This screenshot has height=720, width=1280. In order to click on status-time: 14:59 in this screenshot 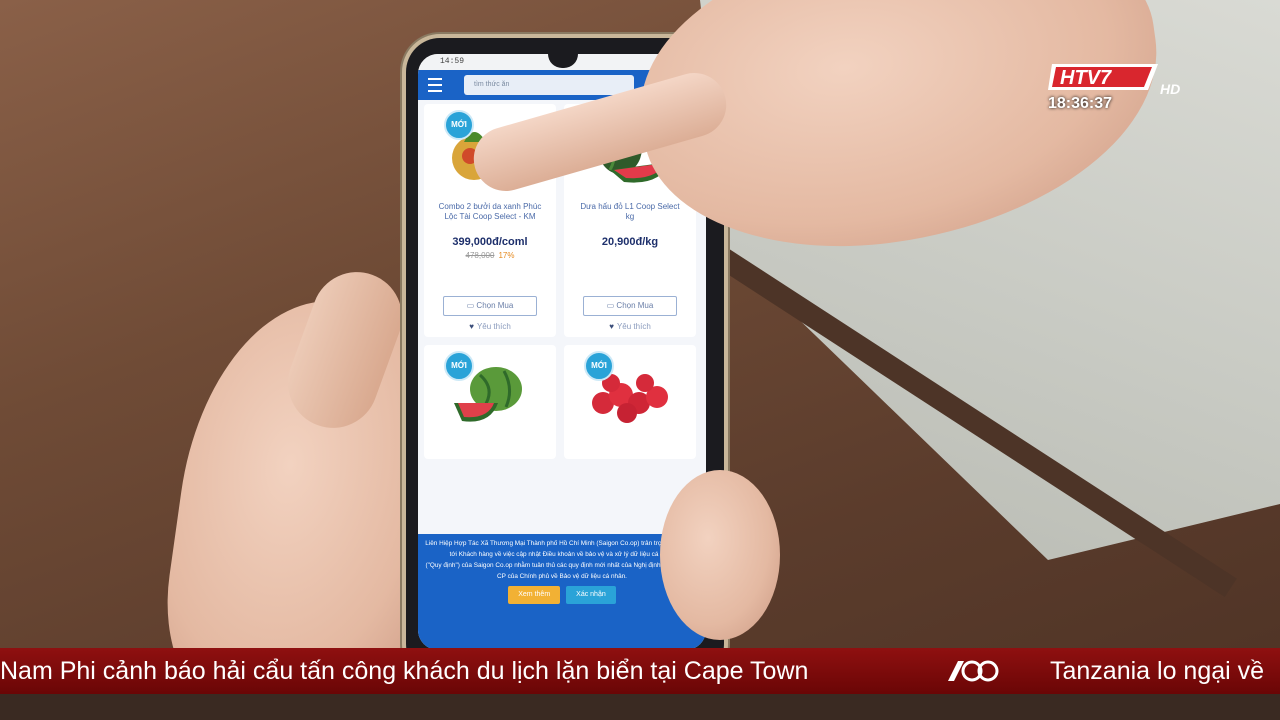, I will do `click(452, 61)`.